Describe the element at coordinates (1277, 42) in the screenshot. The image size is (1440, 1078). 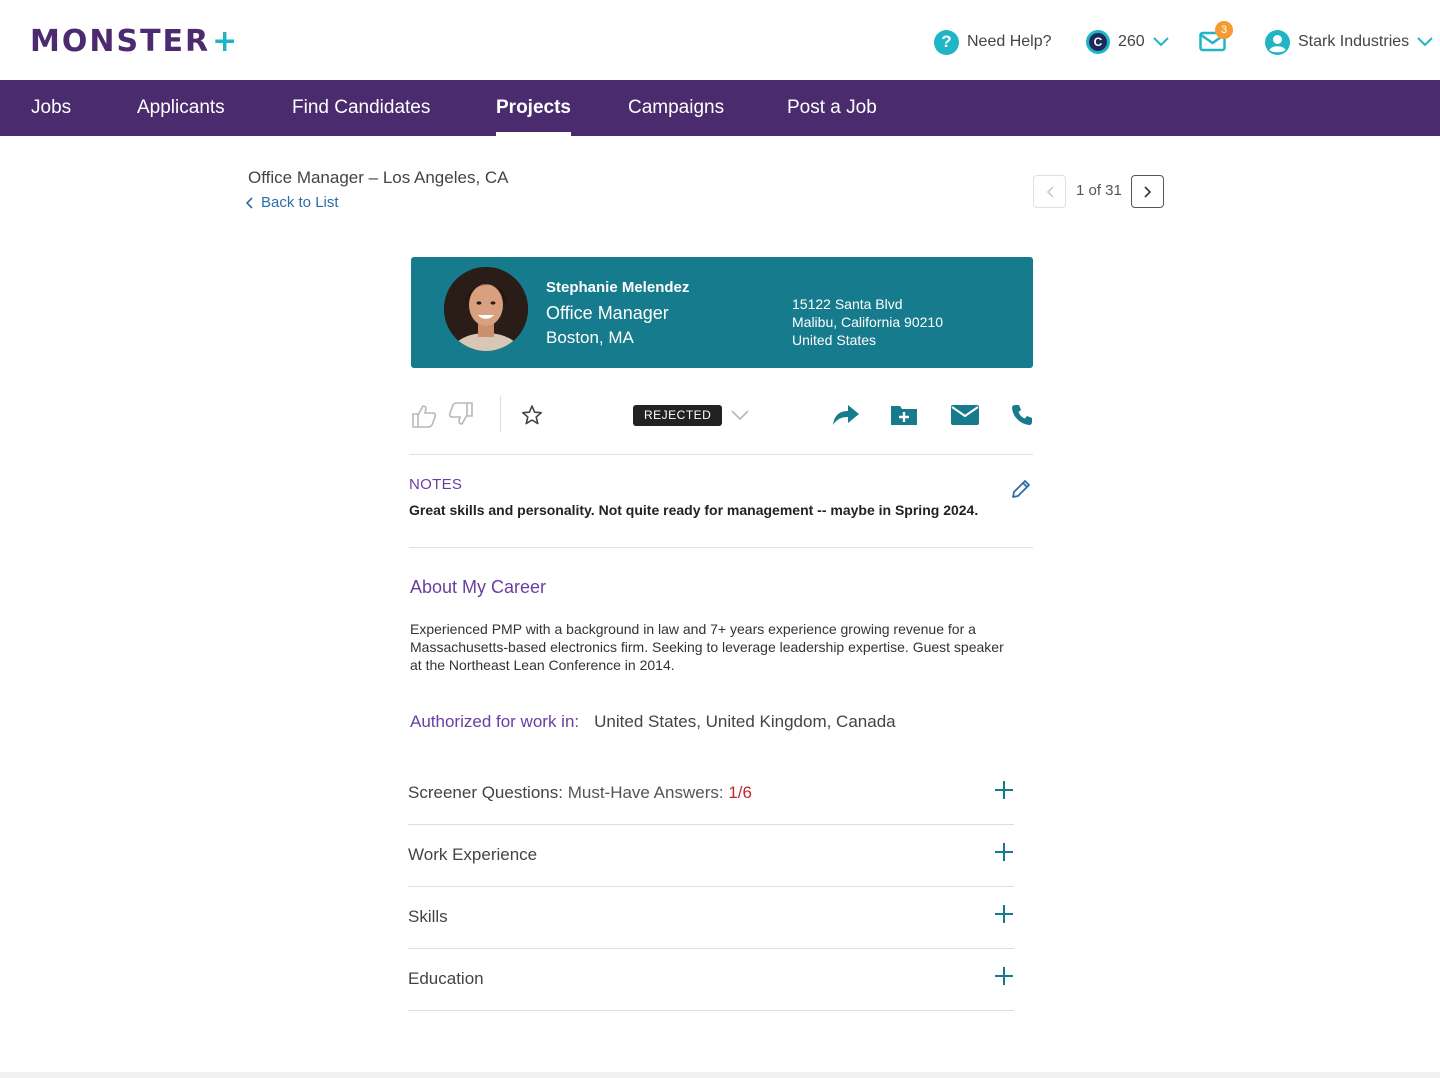
I see `user-avatar-icon` at that location.